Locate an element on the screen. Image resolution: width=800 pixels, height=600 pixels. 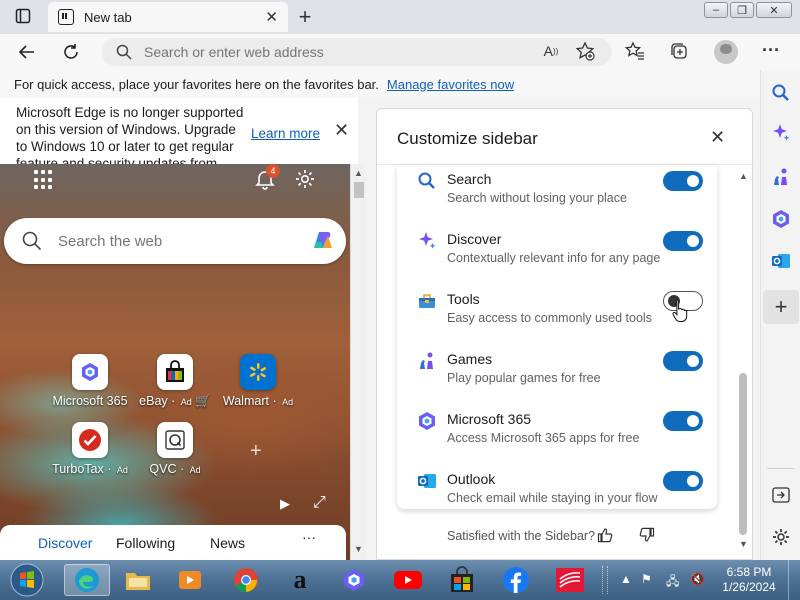
minimize-button: ‒ is located at coordinates (716, 10).